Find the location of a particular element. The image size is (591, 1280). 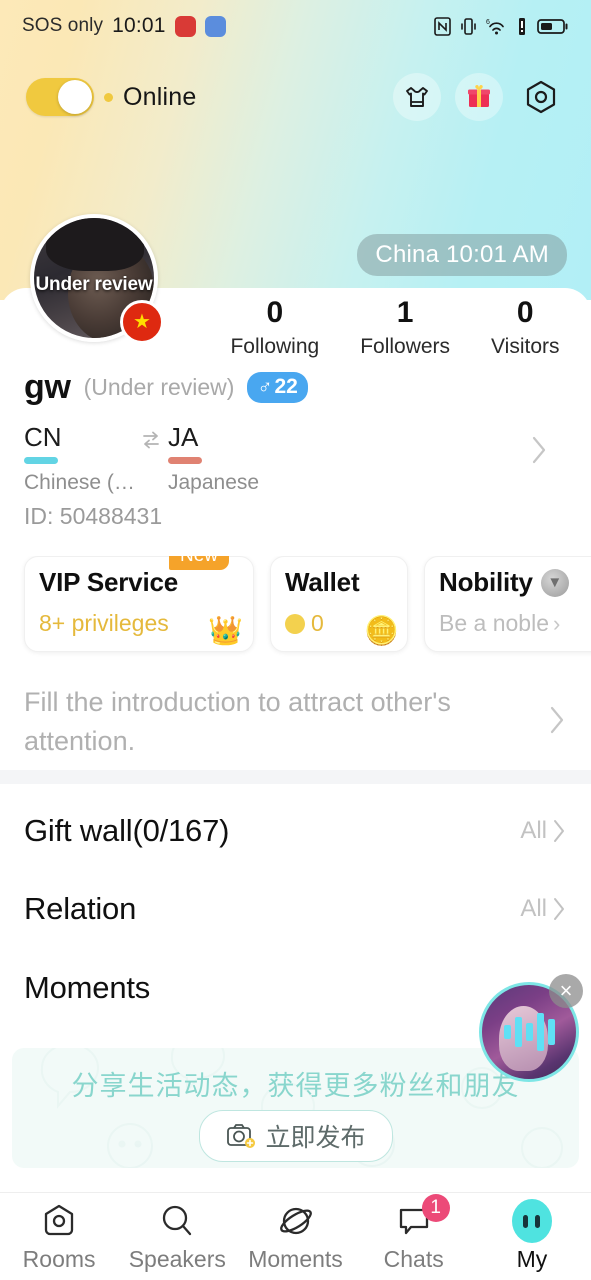

bottom-navigation: Rooms Speakers Moments 1 Chats My is located at coordinates (295, 1236).